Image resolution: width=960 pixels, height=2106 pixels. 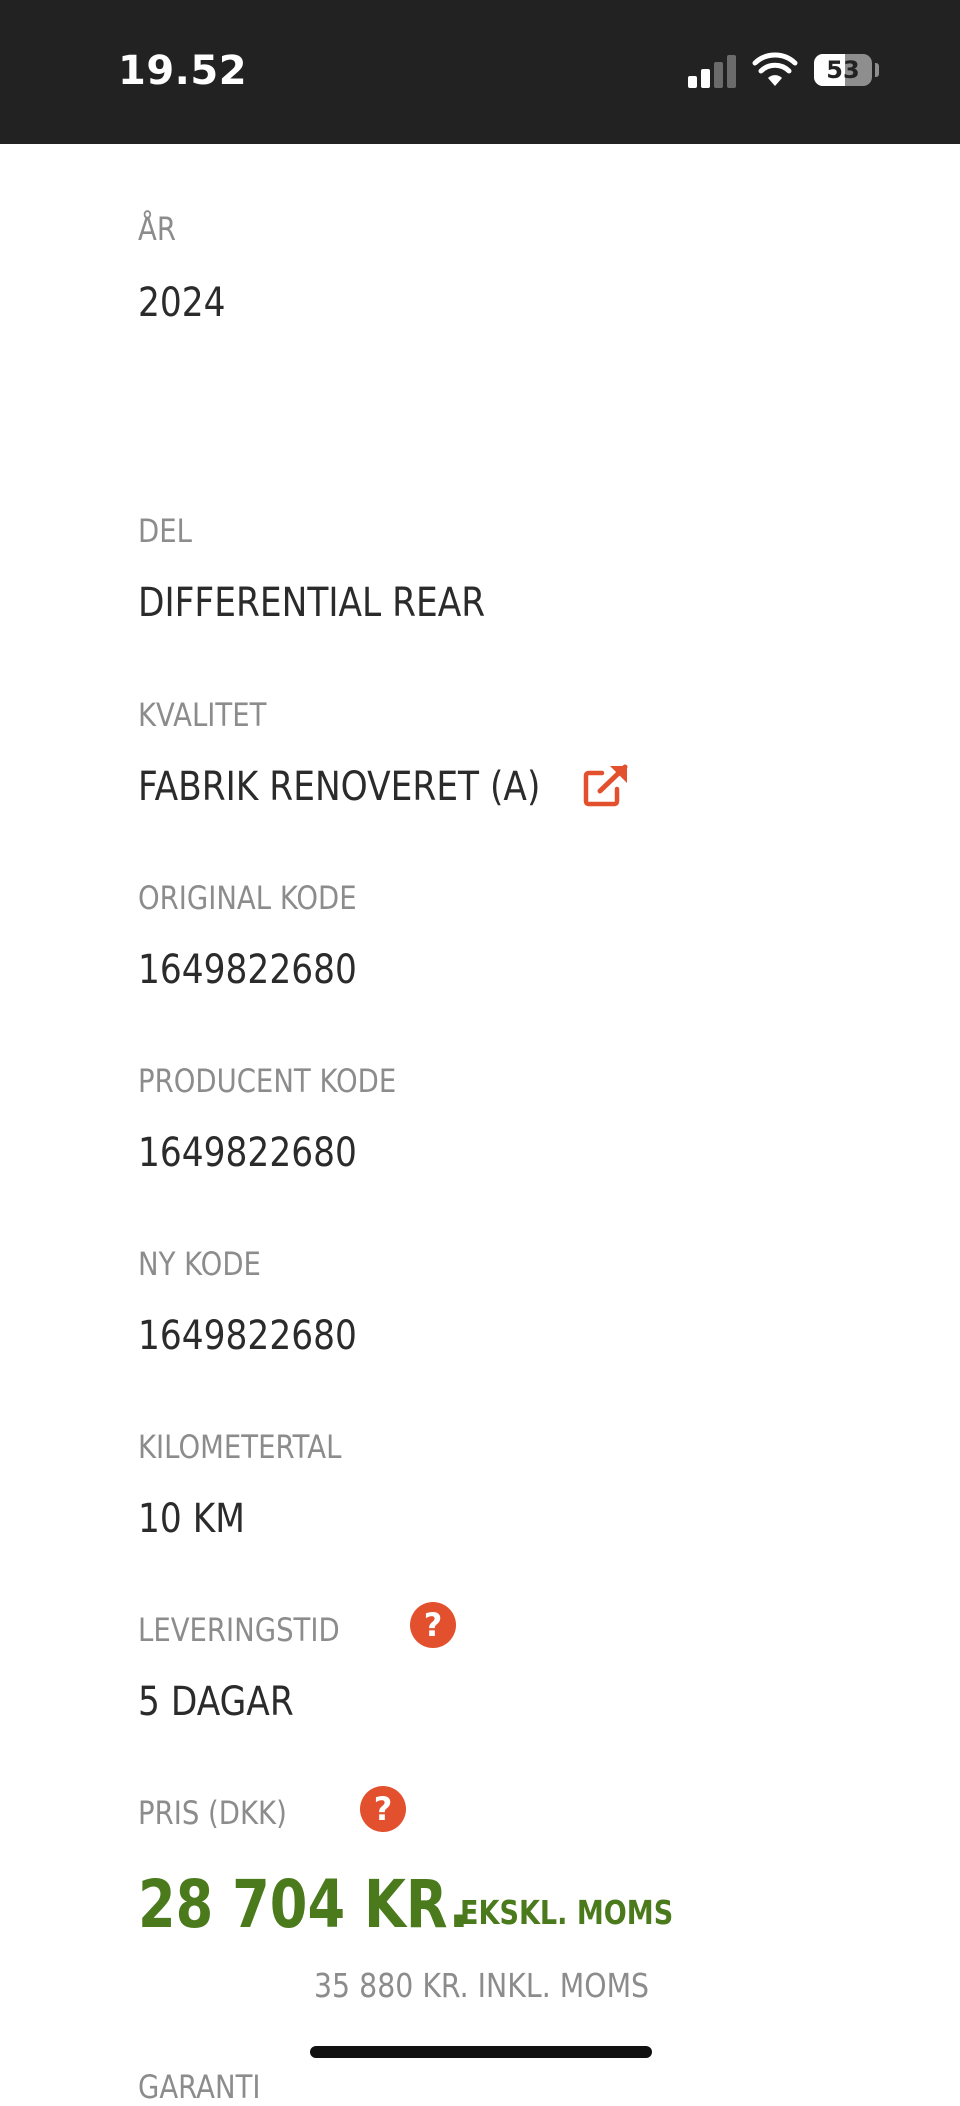 What do you see at coordinates (165, 531) in the screenshot?
I see `part-label: DEL` at bounding box center [165, 531].